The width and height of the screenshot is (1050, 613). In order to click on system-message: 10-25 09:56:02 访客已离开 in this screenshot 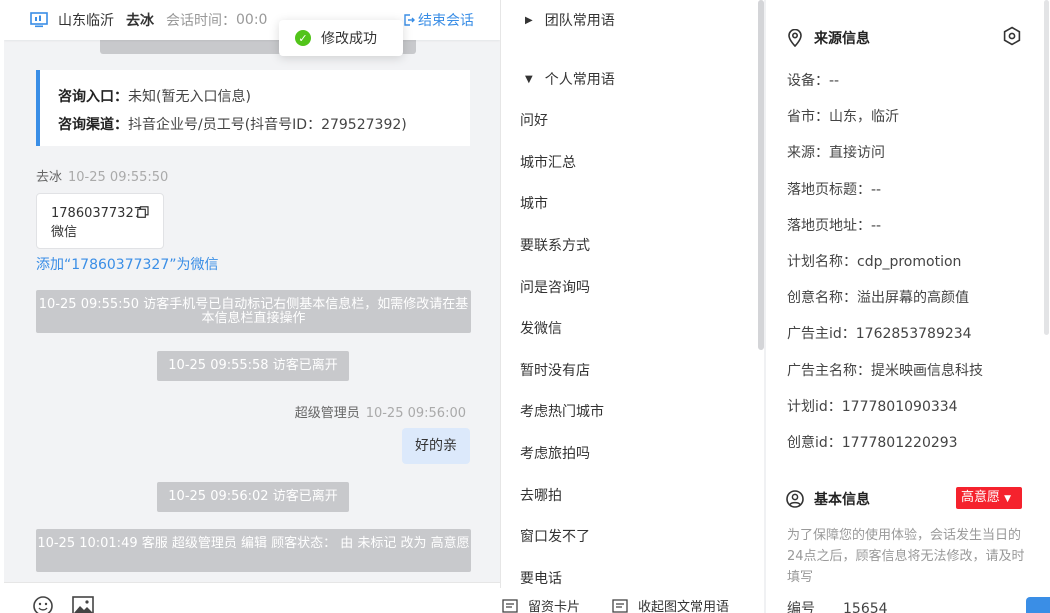, I will do `click(253, 497)`.